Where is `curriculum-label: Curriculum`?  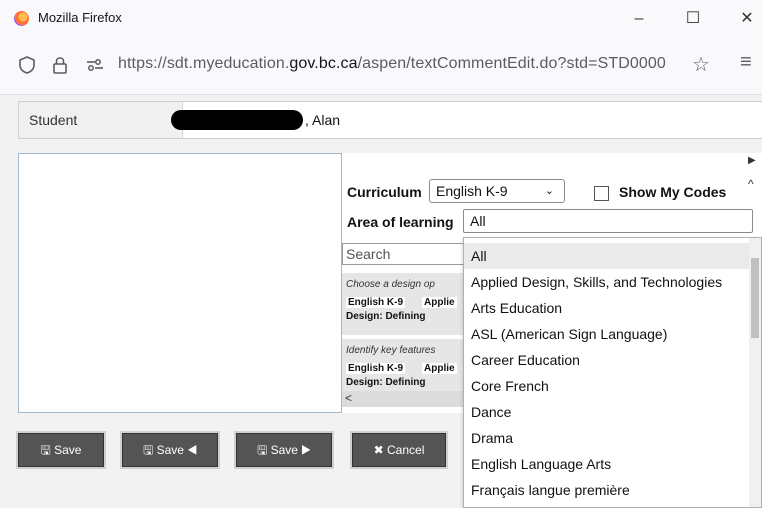 curriculum-label: Curriculum is located at coordinates (384, 192).